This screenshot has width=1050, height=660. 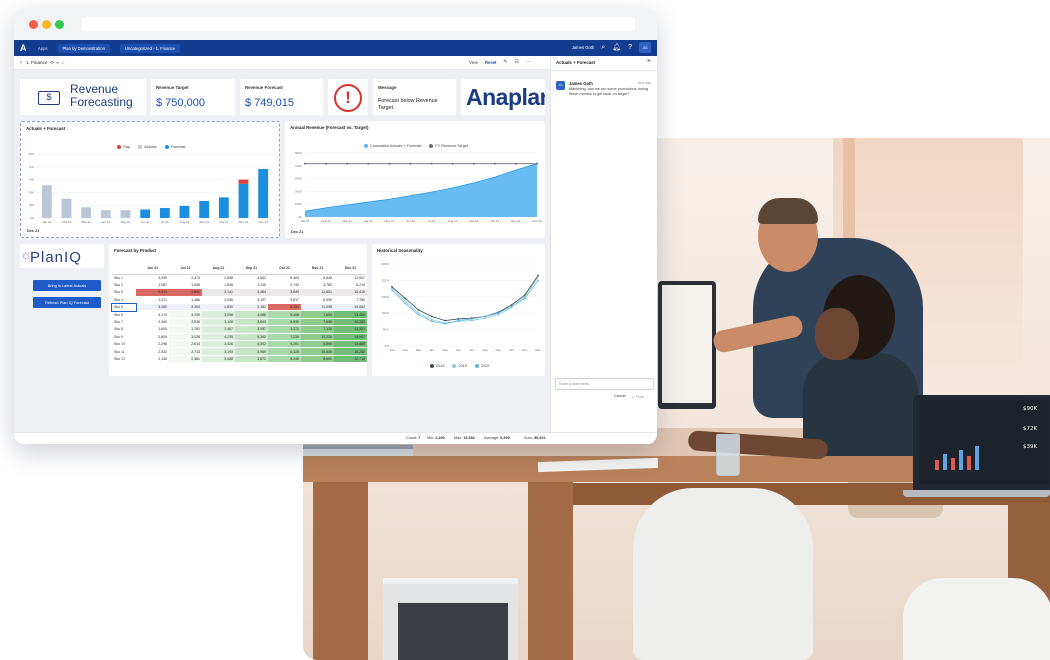 I want to click on table-cell: 2,374, so click(x=185, y=278).